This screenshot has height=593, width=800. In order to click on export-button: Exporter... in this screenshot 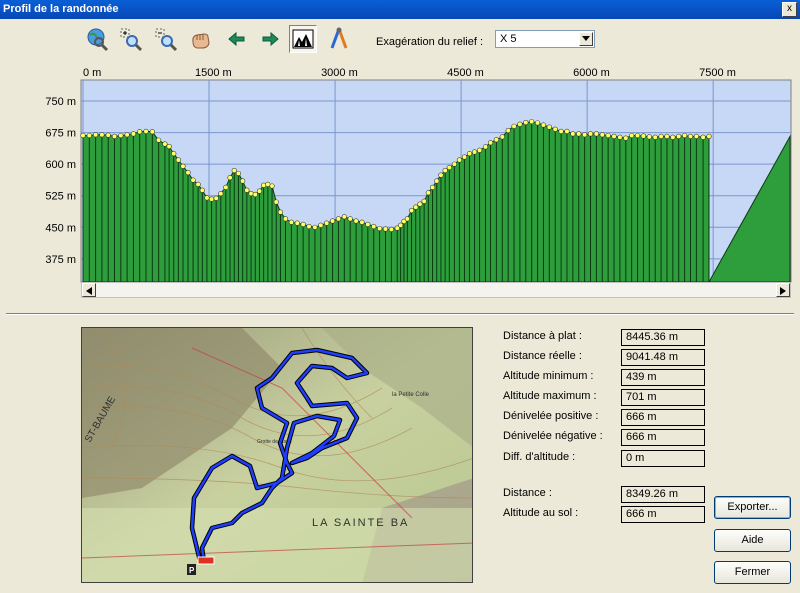, I will do `click(752, 507)`.